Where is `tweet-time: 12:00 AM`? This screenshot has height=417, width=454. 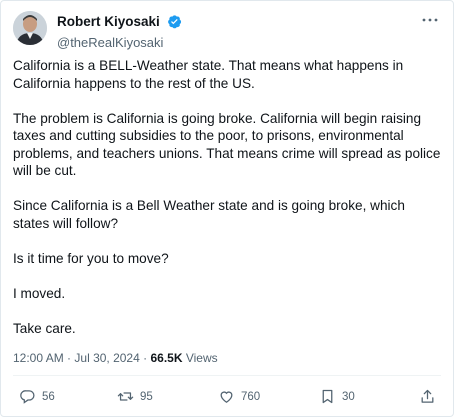
tweet-time: 12:00 AM is located at coordinates (38, 358).